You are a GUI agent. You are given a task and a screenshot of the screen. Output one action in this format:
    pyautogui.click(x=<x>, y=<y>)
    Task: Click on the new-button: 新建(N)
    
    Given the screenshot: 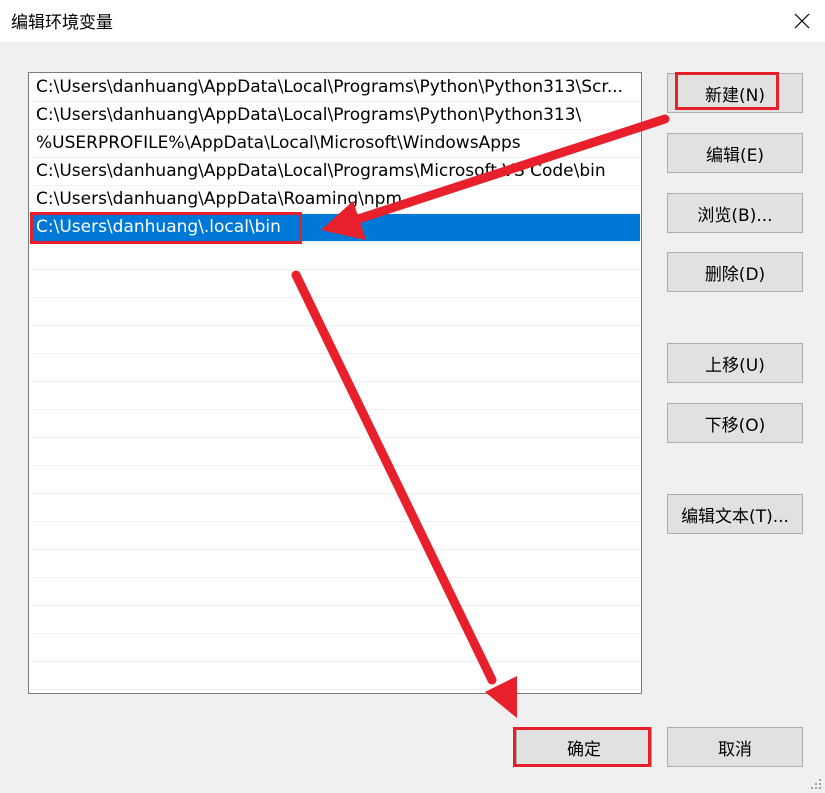 What is the action you would take?
    pyautogui.click(x=735, y=93)
    